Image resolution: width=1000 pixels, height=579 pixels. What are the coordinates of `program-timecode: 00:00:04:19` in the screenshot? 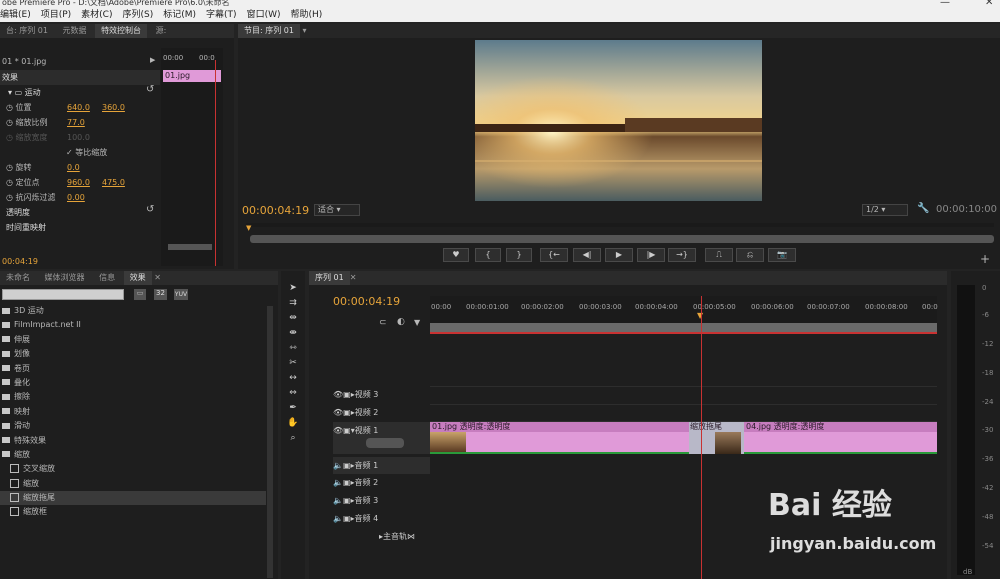 It's located at (275, 210).